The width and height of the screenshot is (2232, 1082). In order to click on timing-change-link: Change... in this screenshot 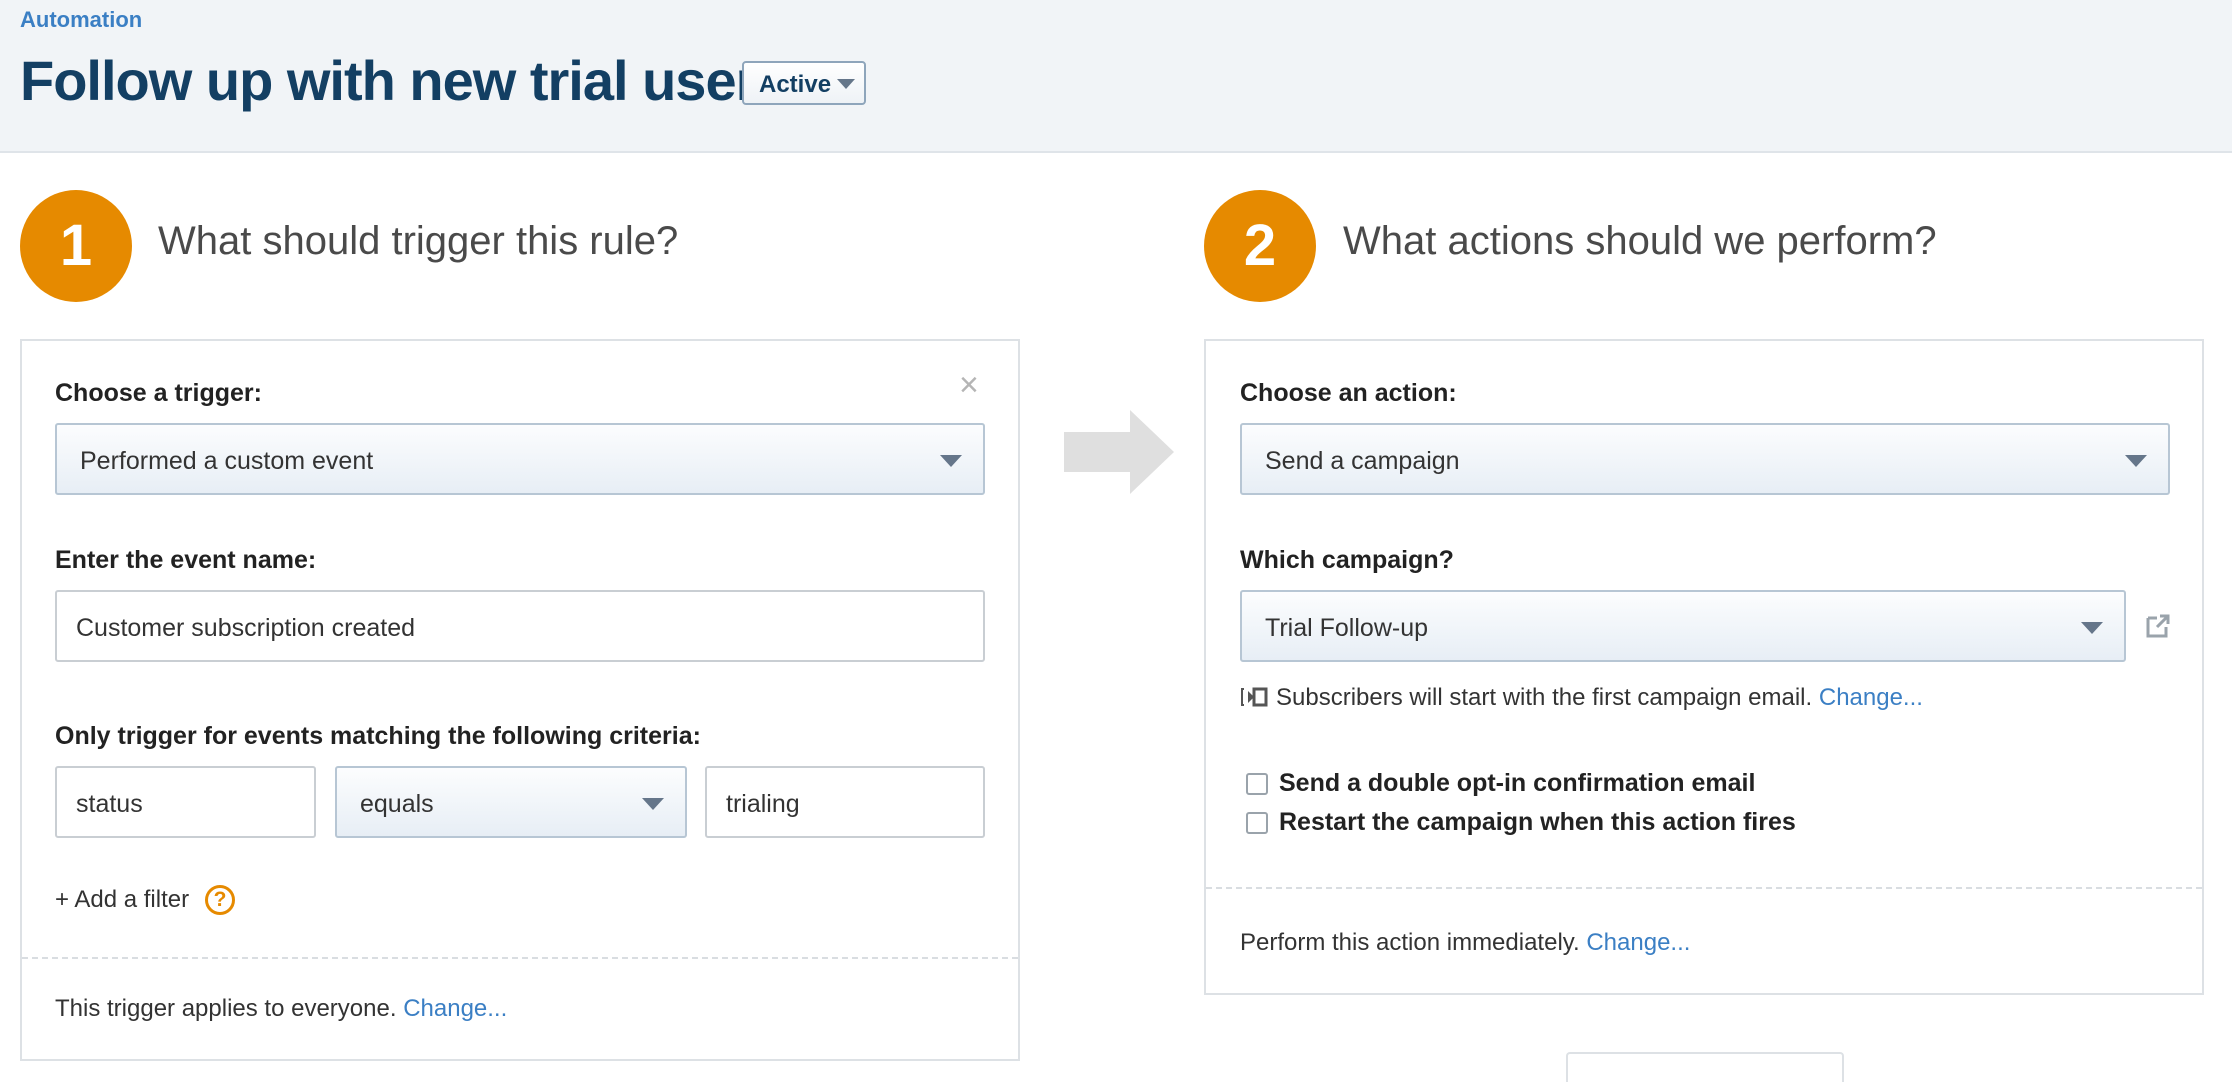, I will do `click(1638, 942)`.